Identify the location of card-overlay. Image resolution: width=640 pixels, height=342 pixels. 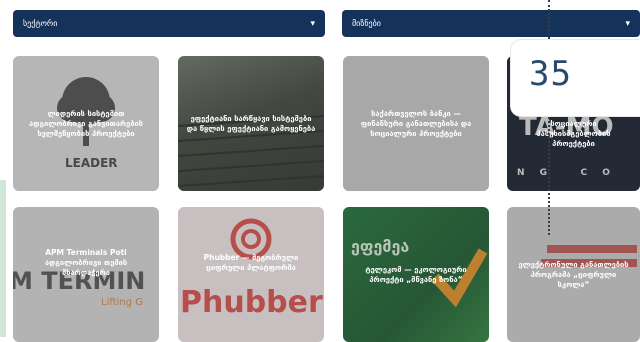
(251, 274).